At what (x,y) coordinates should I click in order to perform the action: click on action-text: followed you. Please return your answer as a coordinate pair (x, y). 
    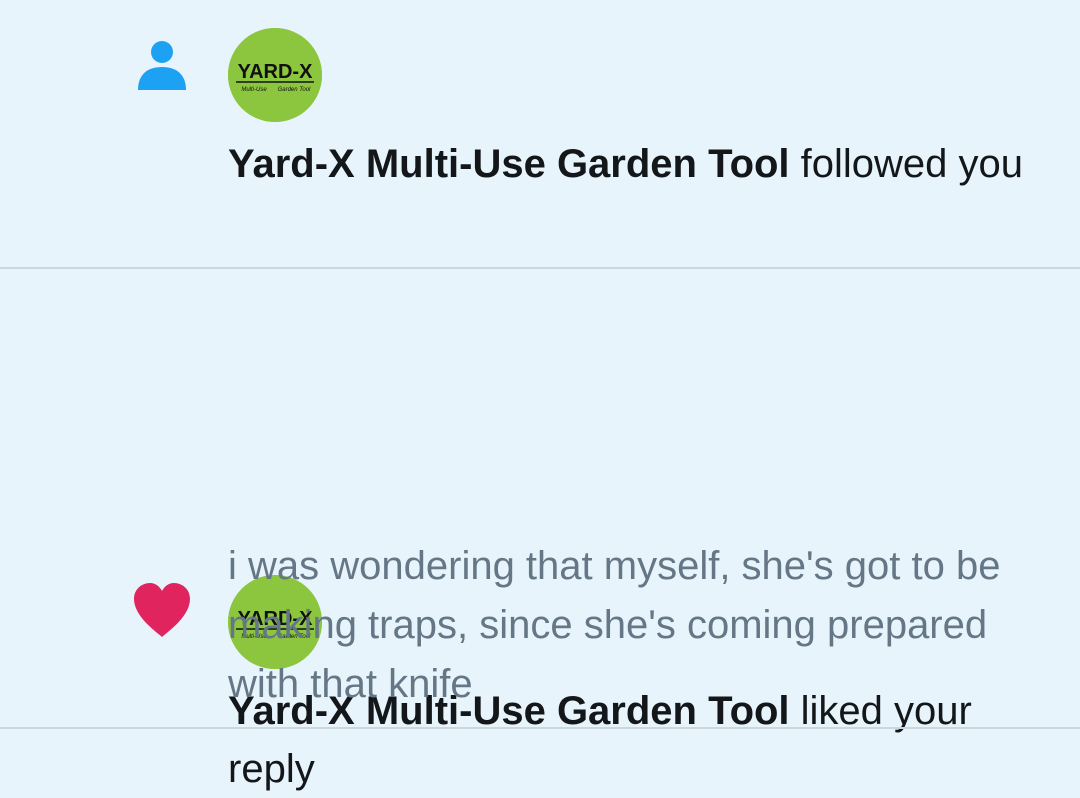
    Looking at the image, I should click on (906, 164).